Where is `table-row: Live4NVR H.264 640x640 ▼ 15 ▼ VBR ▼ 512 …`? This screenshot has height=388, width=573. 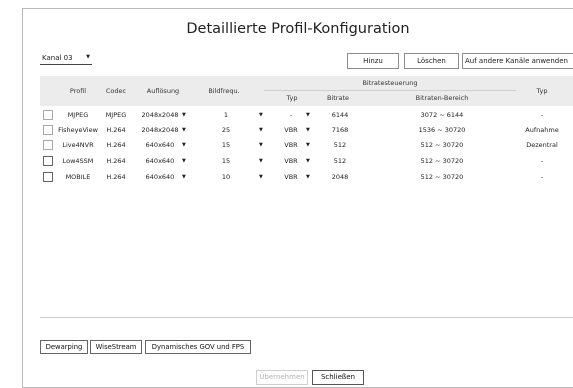 table-row: Live4NVR H.264 640x640 ▼ 15 ▼ VBR ▼ 512 … is located at coordinates (306, 145).